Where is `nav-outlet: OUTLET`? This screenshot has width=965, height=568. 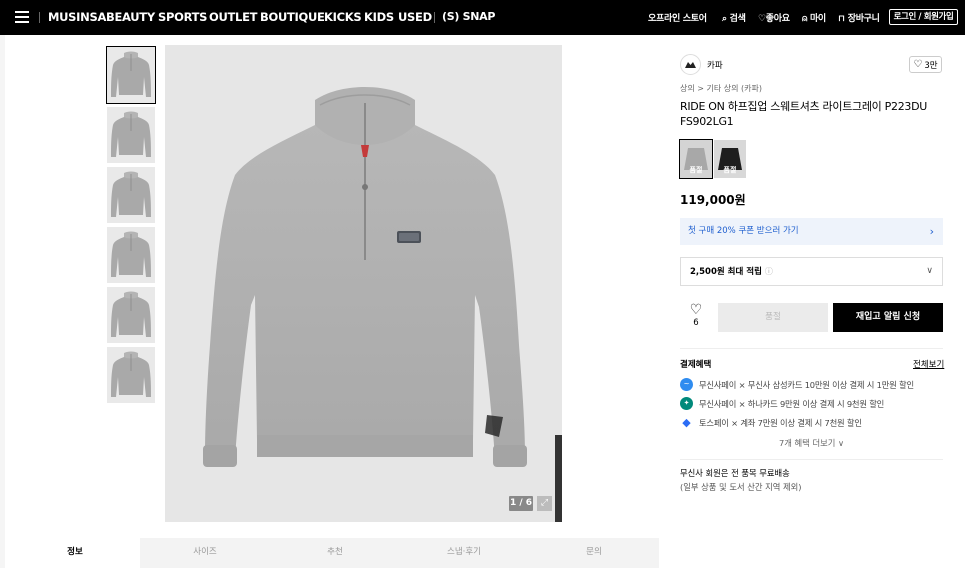
nav-outlet: OUTLET is located at coordinates (233, 17).